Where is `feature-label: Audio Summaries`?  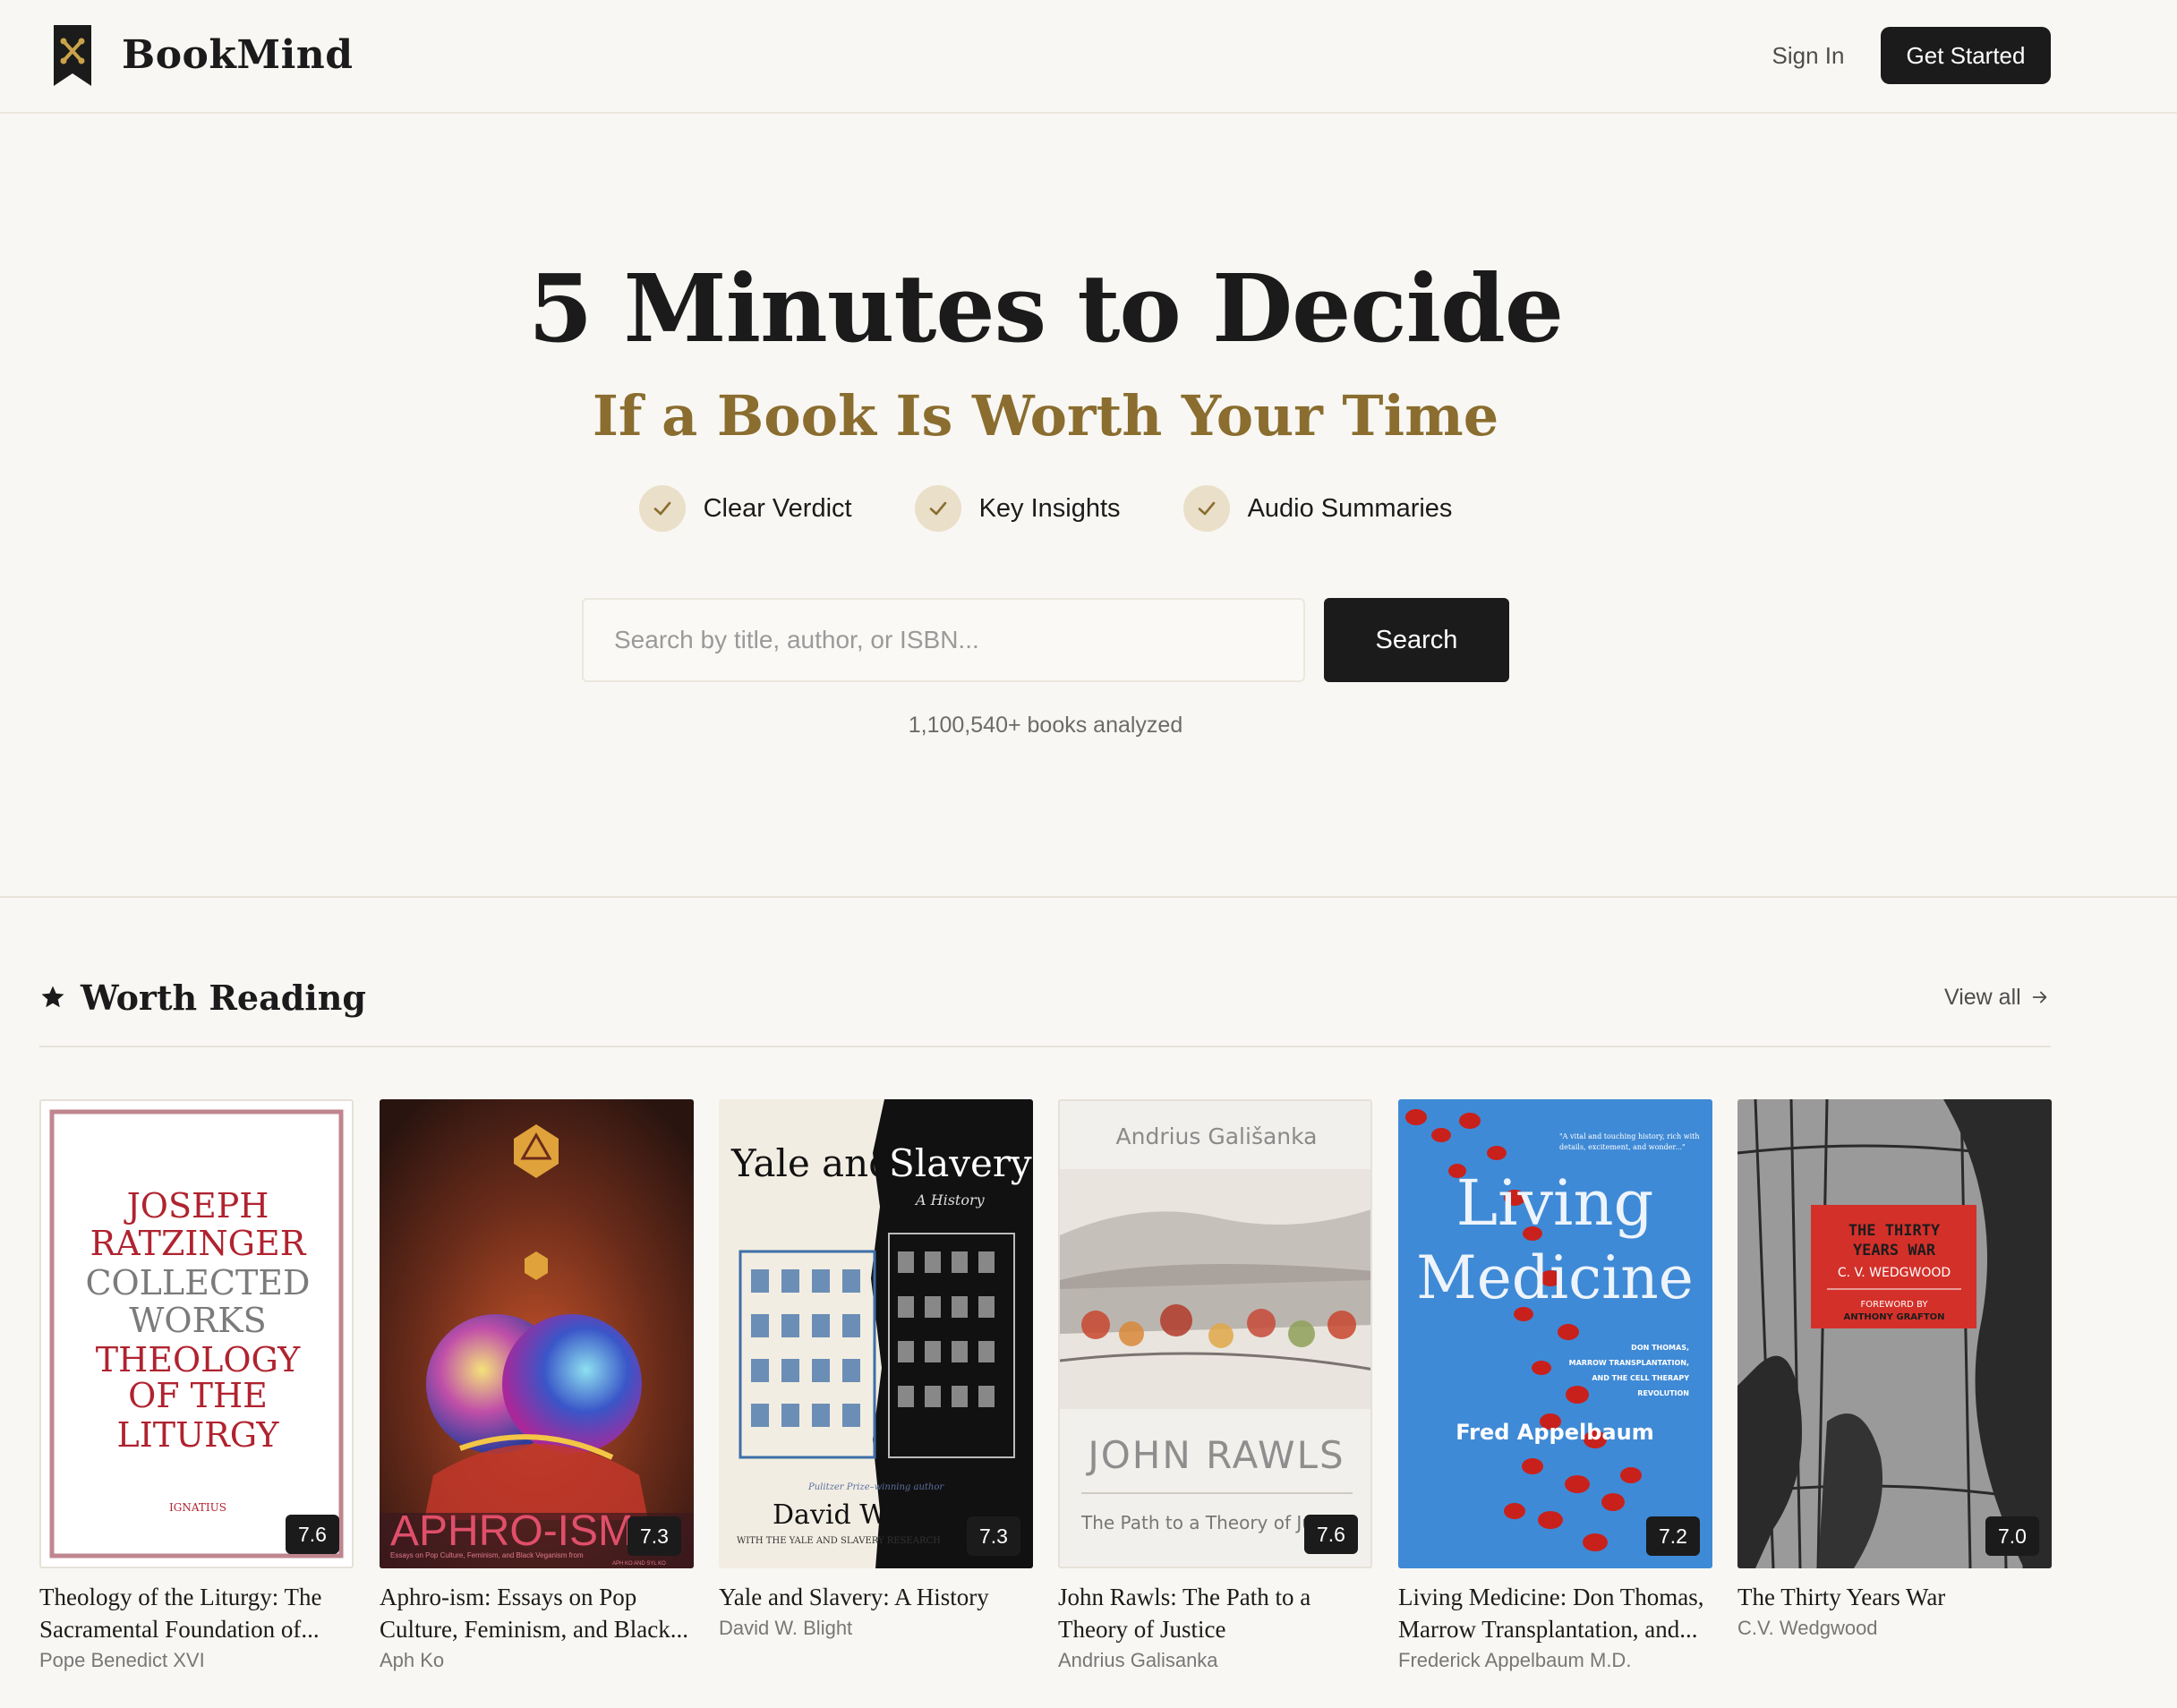 feature-label: Audio Summaries is located at coordinates (1350, 508).